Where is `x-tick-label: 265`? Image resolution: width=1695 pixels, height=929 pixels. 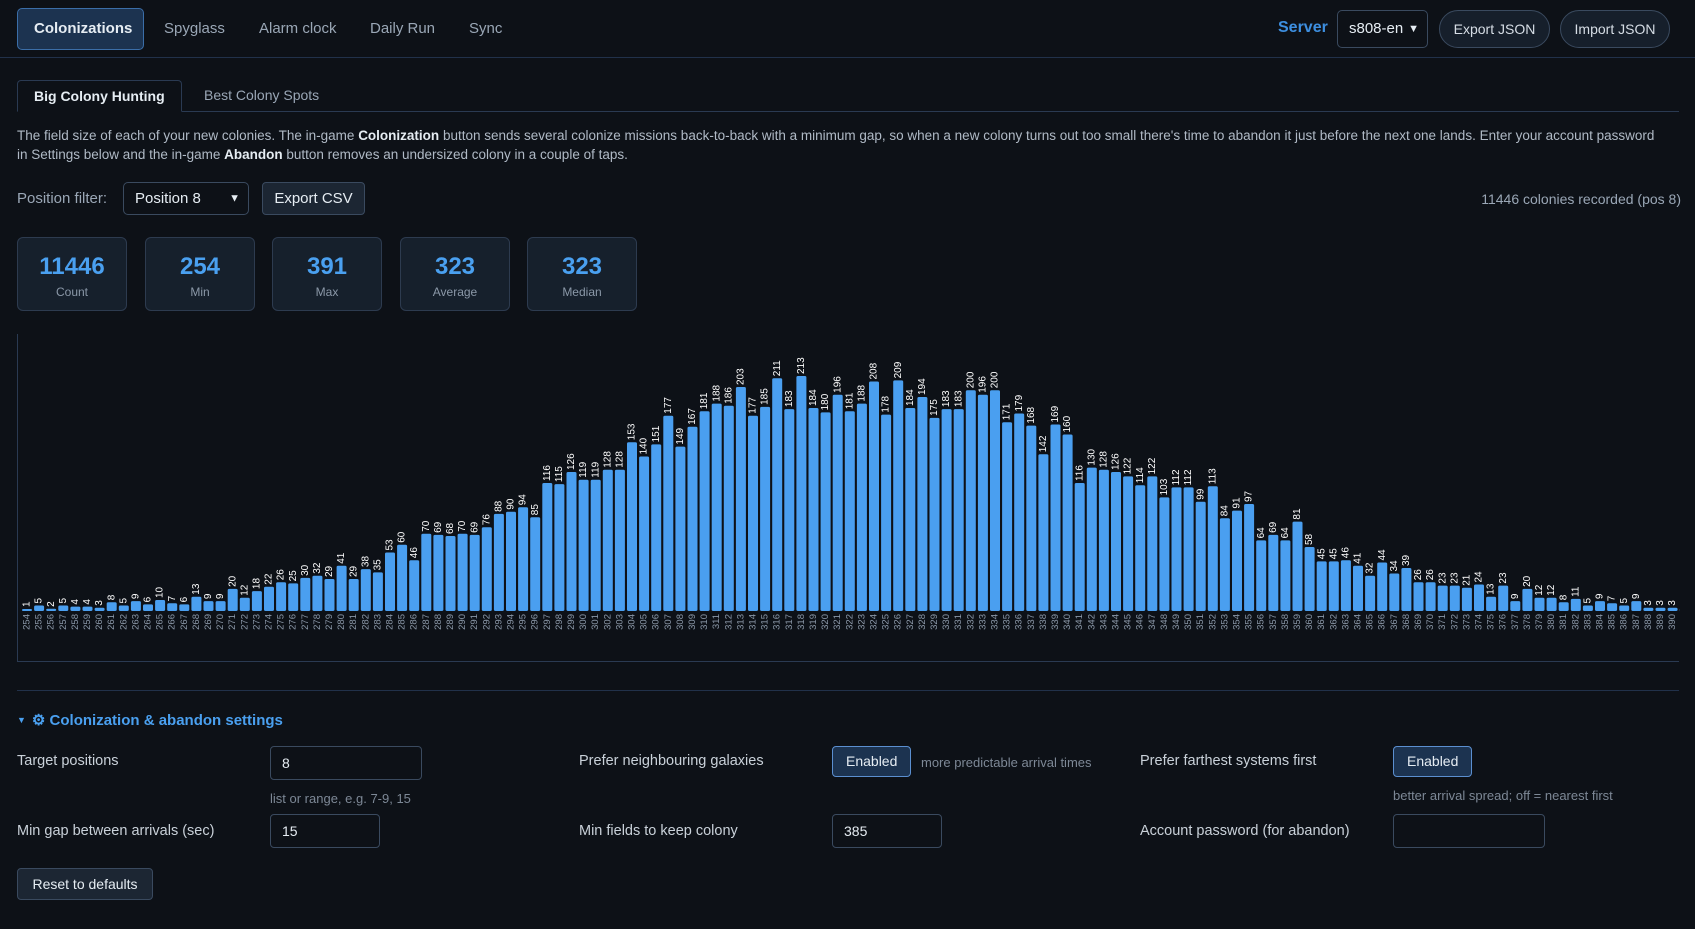 x-tick-label: 265 is located at coordinates (160, 622).